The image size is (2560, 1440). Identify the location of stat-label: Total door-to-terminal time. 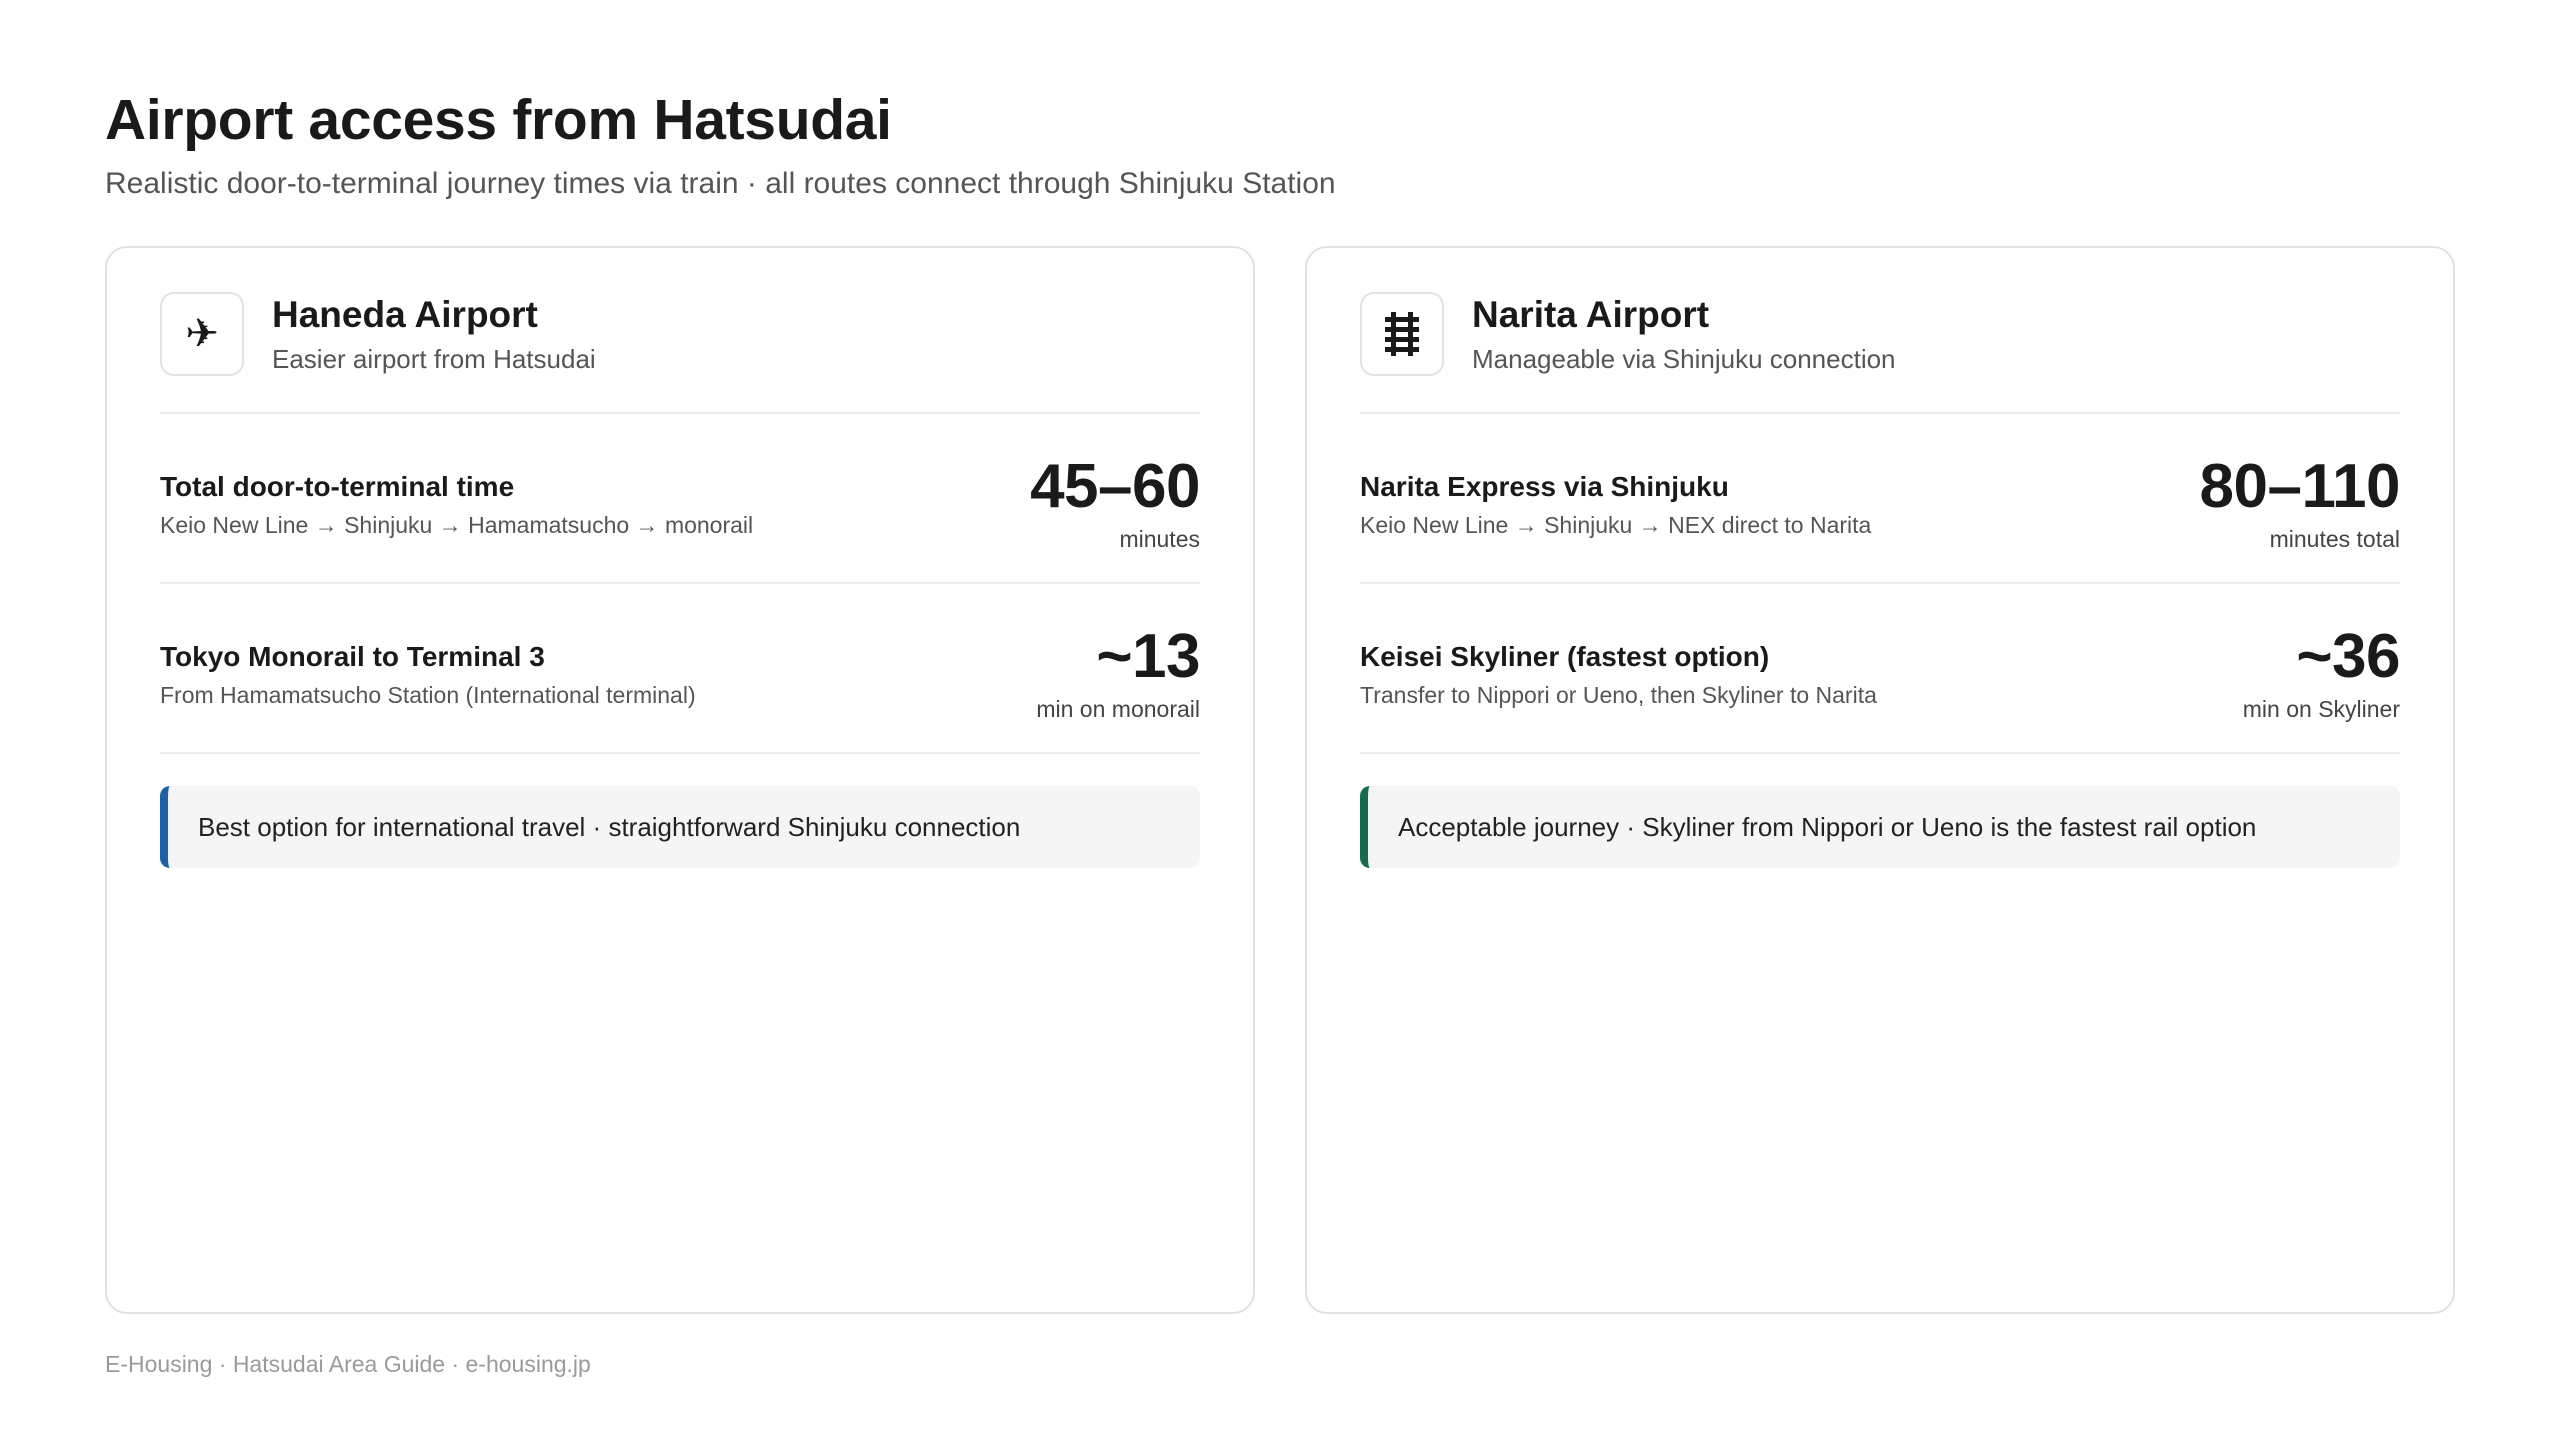
(337, 486).